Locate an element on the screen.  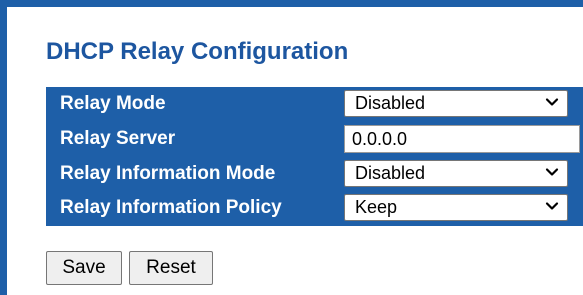
relay-information-mode-cell: Disabled is located at coordinates (462, 174).